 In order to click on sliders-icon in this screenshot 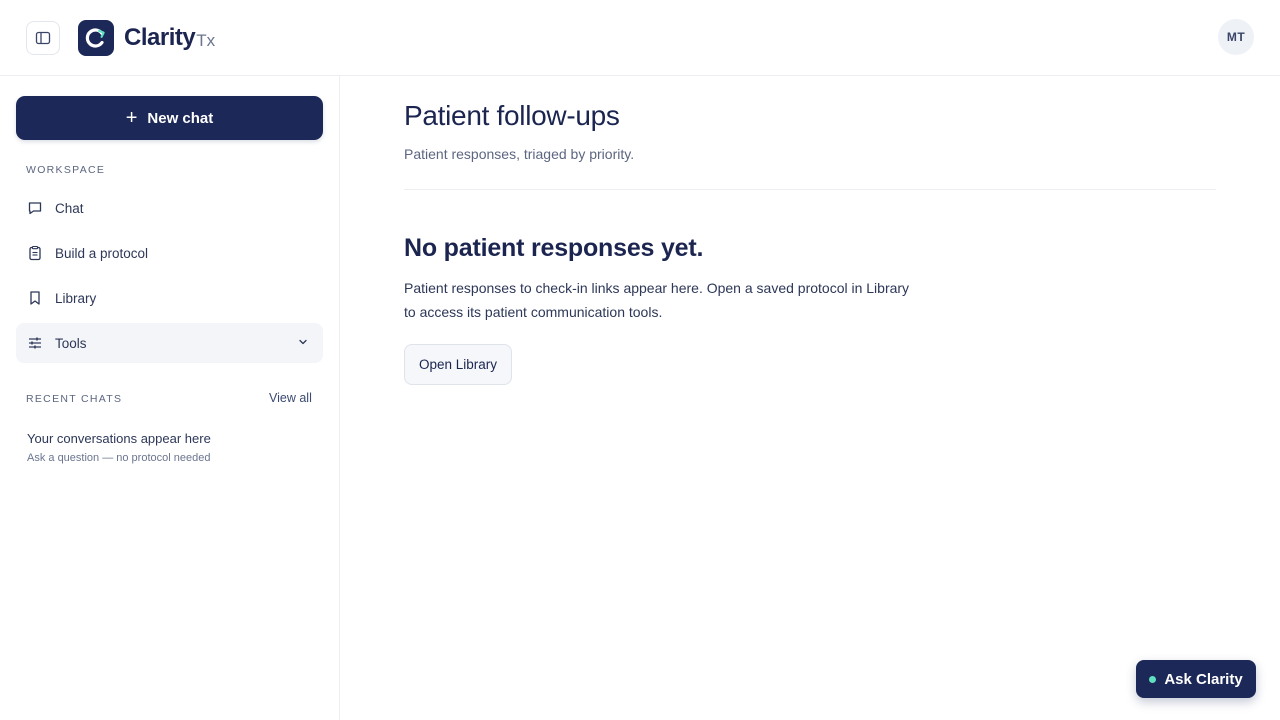, I will do `click(35, 343)`.